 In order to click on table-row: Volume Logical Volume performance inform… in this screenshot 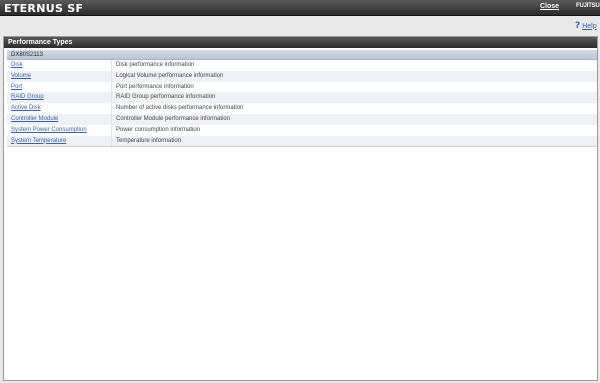, I will do `click(302, 76)`.